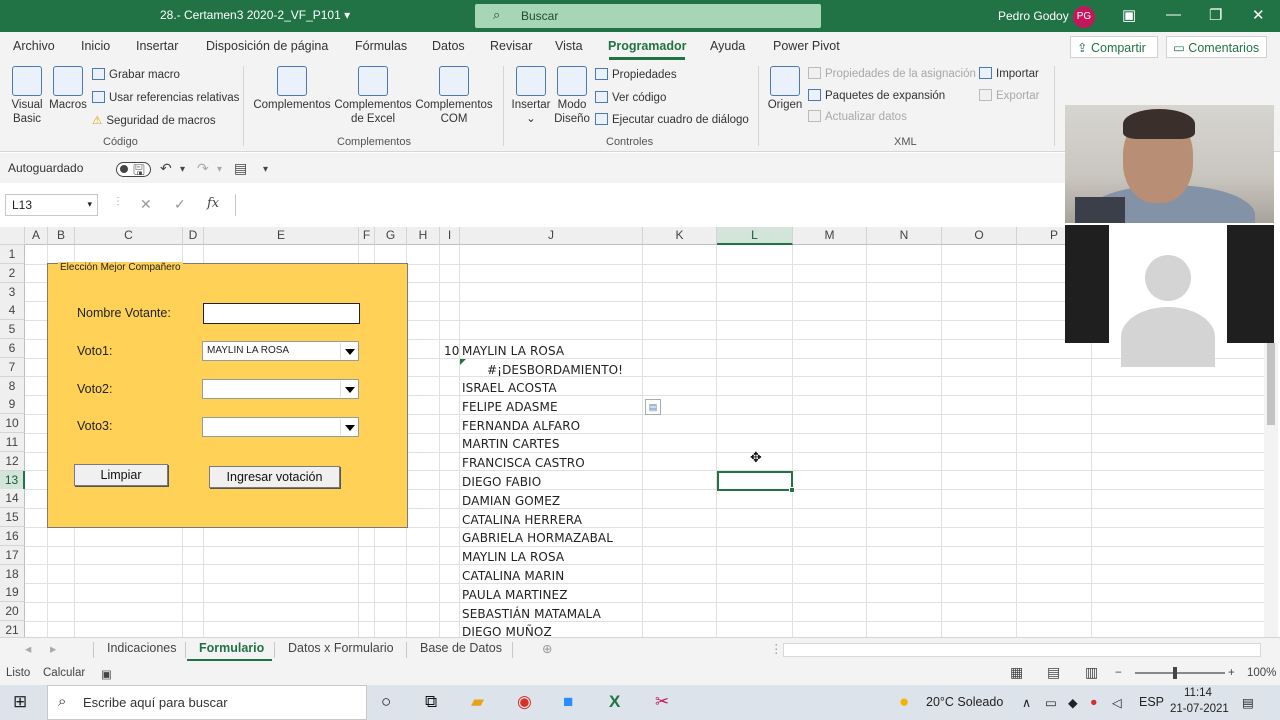  I want to click on row-header-10: 10, so click(12, 424).